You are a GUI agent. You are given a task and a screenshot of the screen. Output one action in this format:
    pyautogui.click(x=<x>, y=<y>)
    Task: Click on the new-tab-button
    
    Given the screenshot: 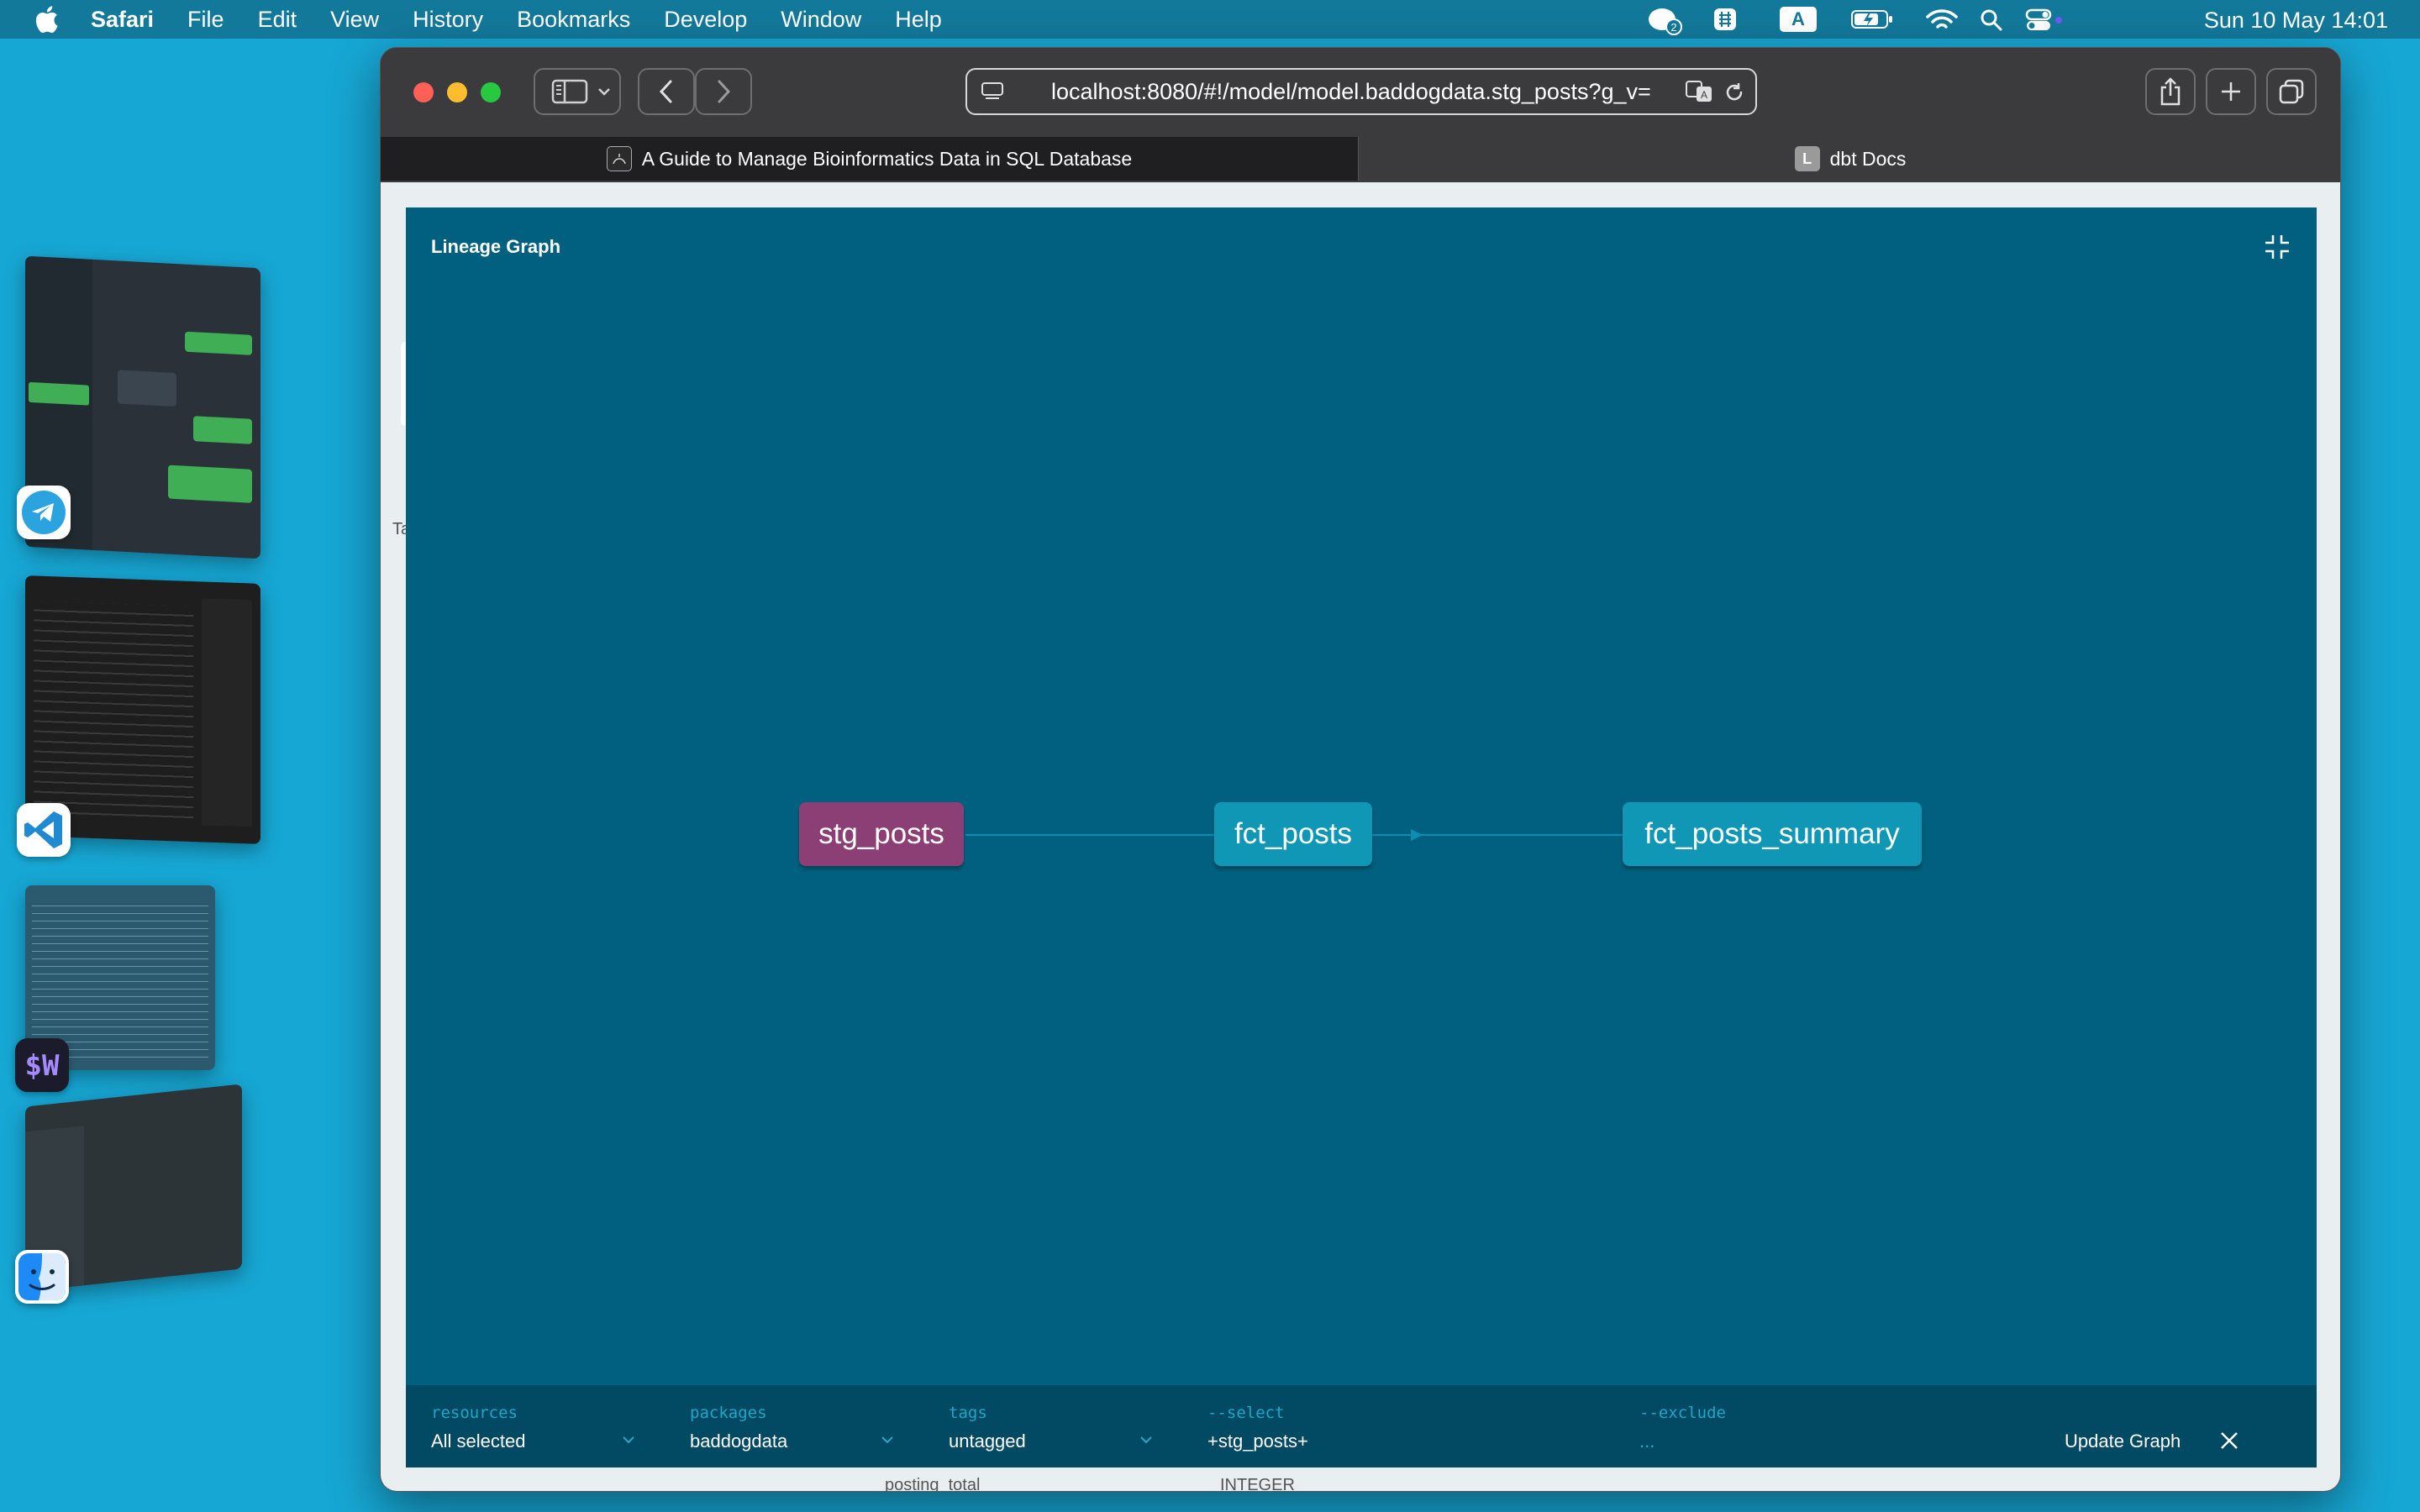 What is the action you would take?
    pyautogui.click(x=2231, y=91)
    